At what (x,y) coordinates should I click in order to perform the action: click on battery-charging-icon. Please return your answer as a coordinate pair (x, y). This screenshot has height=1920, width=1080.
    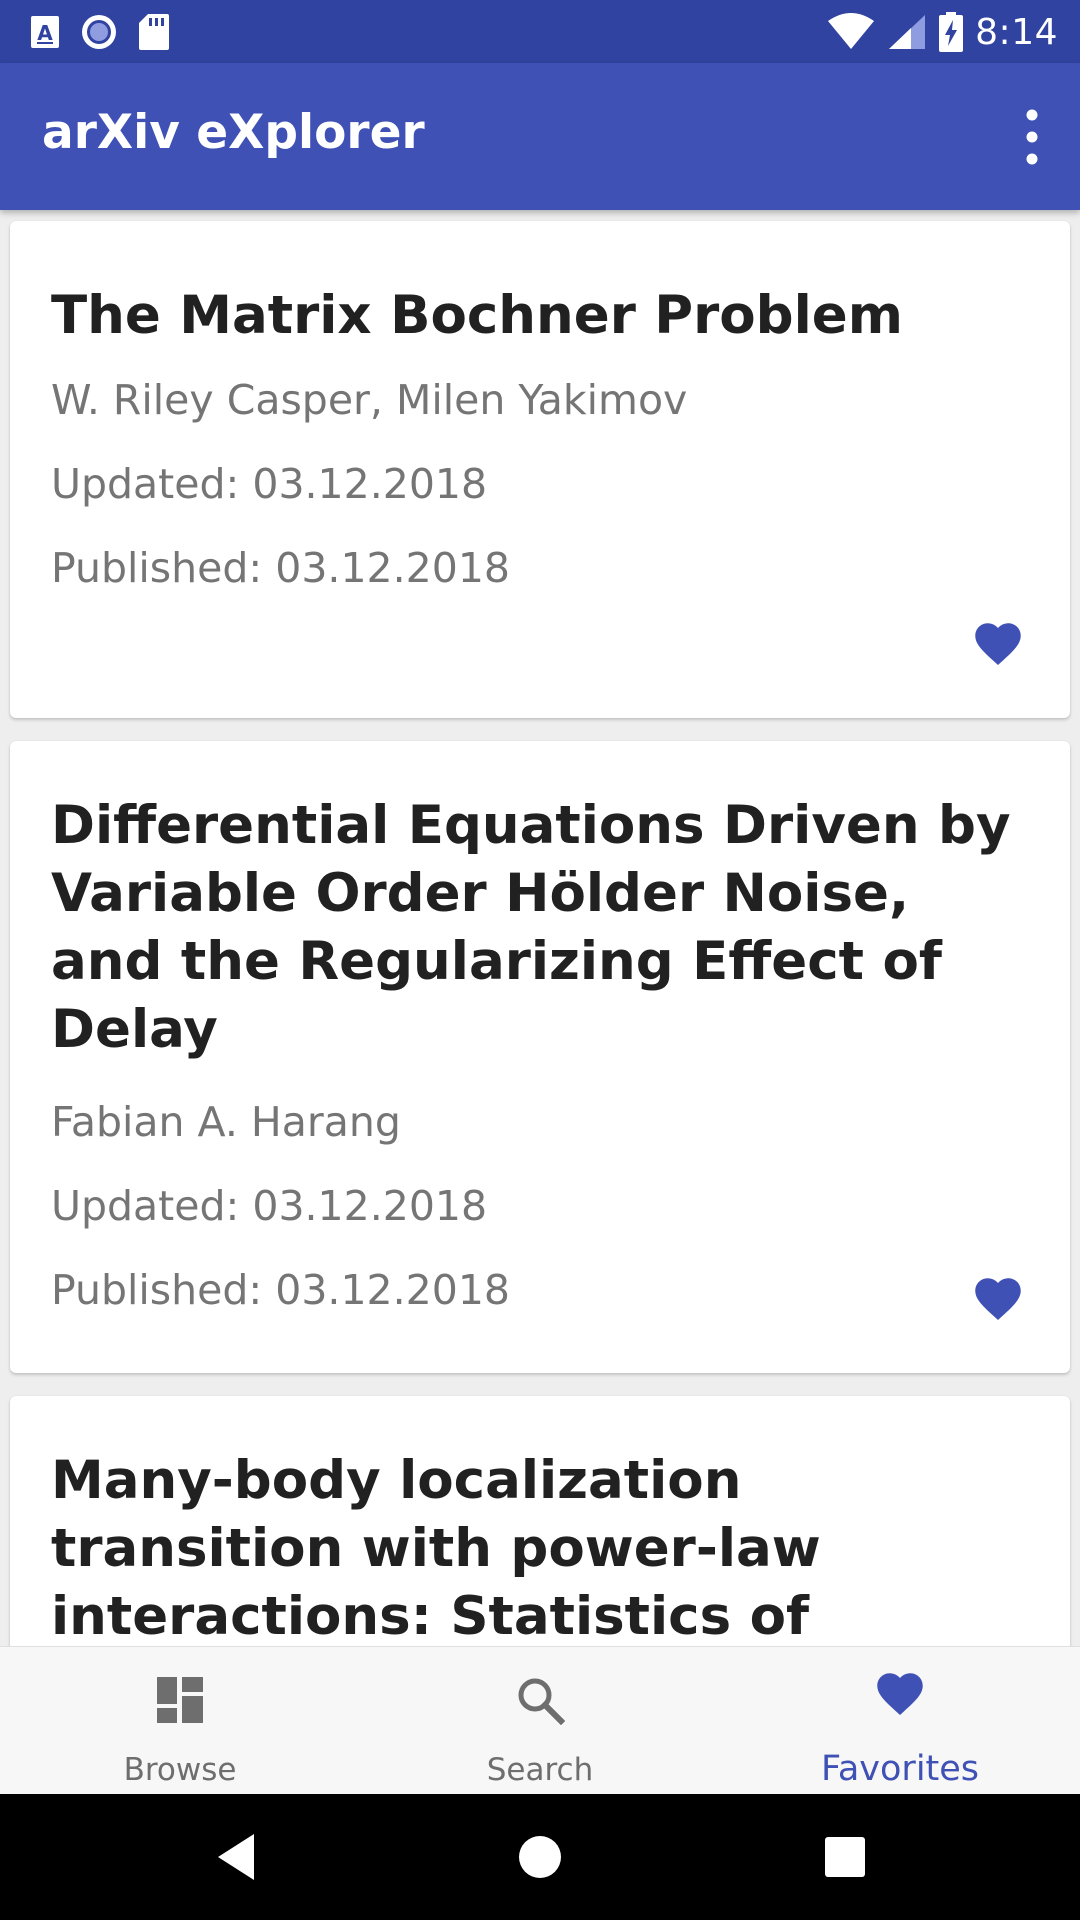
    Looking at the image, I should click on (951, 32).